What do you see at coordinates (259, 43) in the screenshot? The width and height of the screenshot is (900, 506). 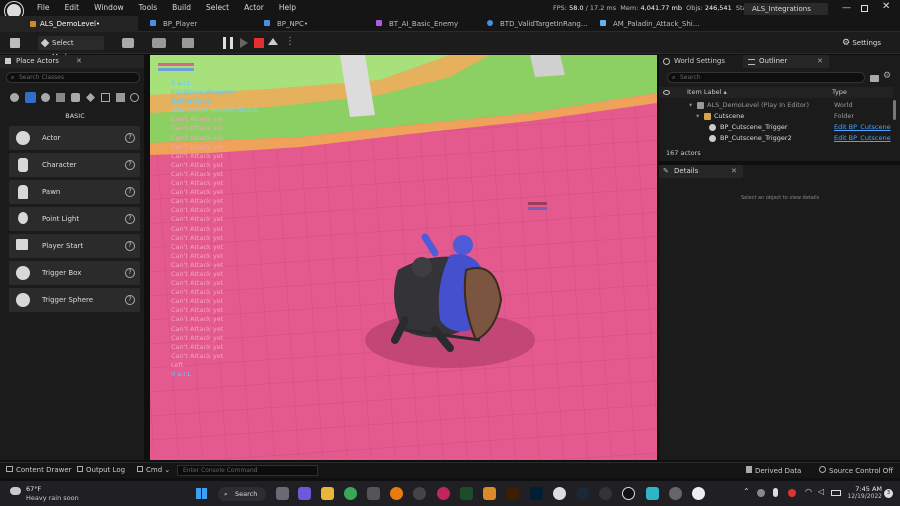 I see `stop-icon` at bounding box center [259, 43].